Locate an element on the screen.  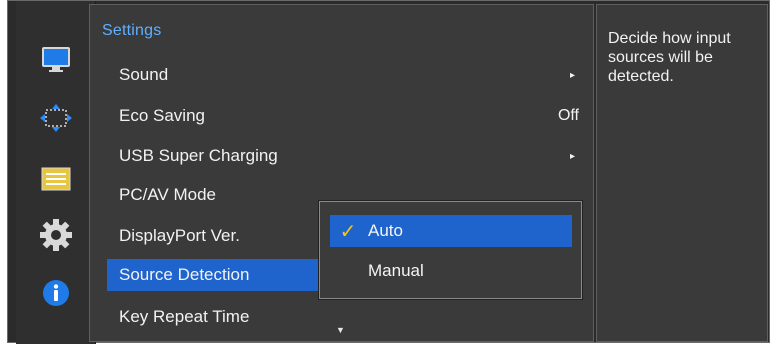
menu-item-label: USB Super Charging is located at coordinates (198, 155).